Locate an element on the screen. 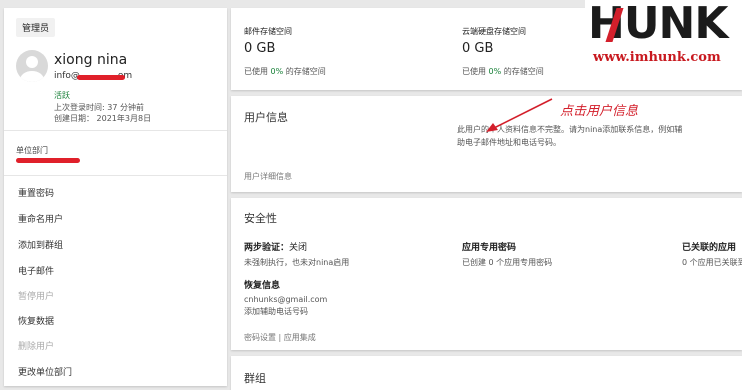 This screenshot has width=742, height=390. menu-change-org-unit: 更改单位部门 is located at coordinates (45, 371).